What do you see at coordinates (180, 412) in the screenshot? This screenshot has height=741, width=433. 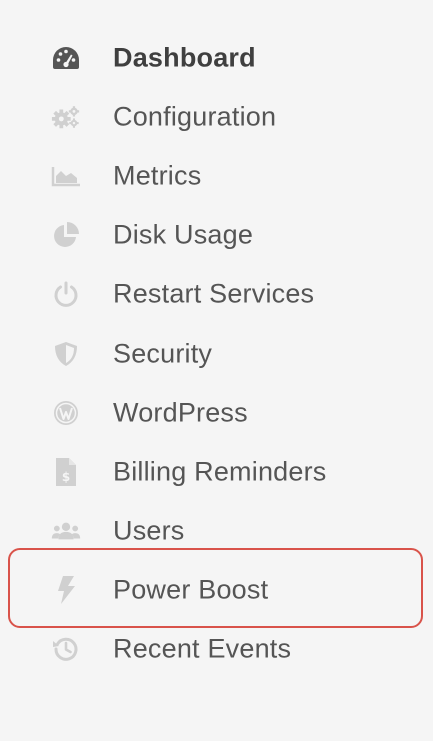 I see `sidebar-item-label: WordPress` at bounding box center [180, 412].